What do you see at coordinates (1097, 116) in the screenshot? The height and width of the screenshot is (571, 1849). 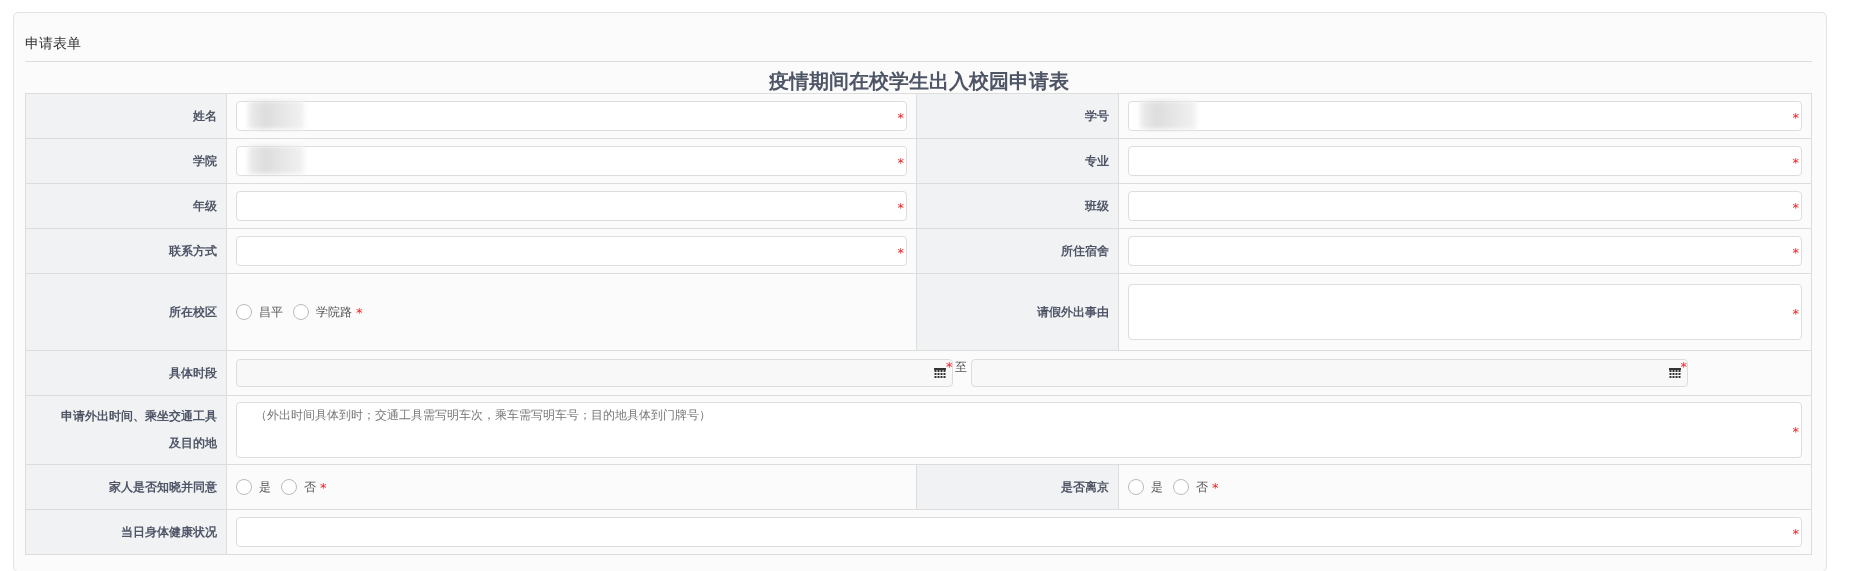 I see `field-label: 学号` at bounding box center [1097, 116].